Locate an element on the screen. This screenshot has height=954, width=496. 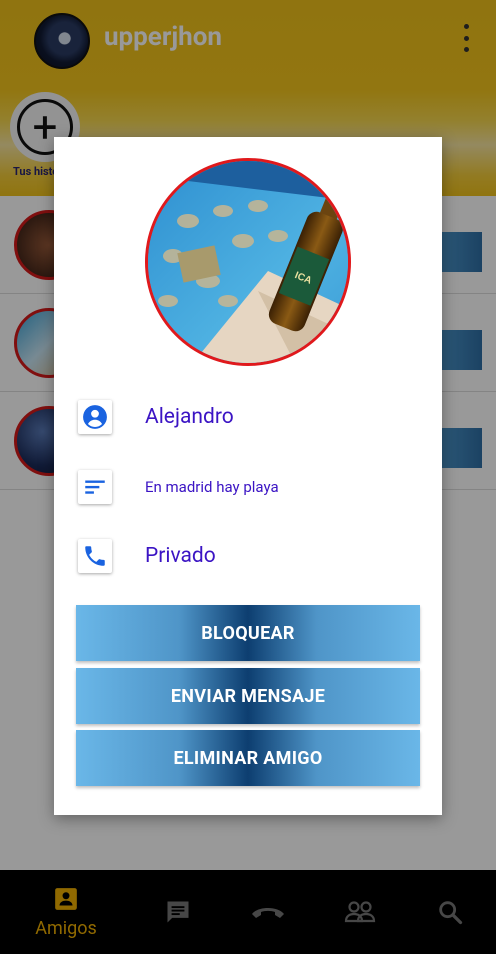
profile-name: Alejandro is located at coordinates (189, 417).